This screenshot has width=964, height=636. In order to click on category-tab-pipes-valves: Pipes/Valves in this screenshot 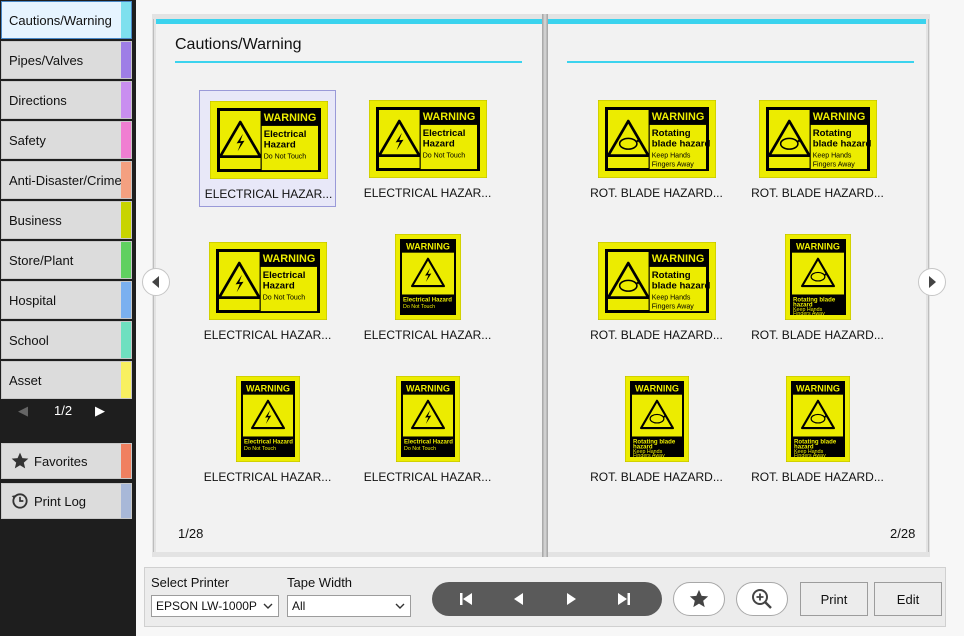, I will do `click(66, 60)`.